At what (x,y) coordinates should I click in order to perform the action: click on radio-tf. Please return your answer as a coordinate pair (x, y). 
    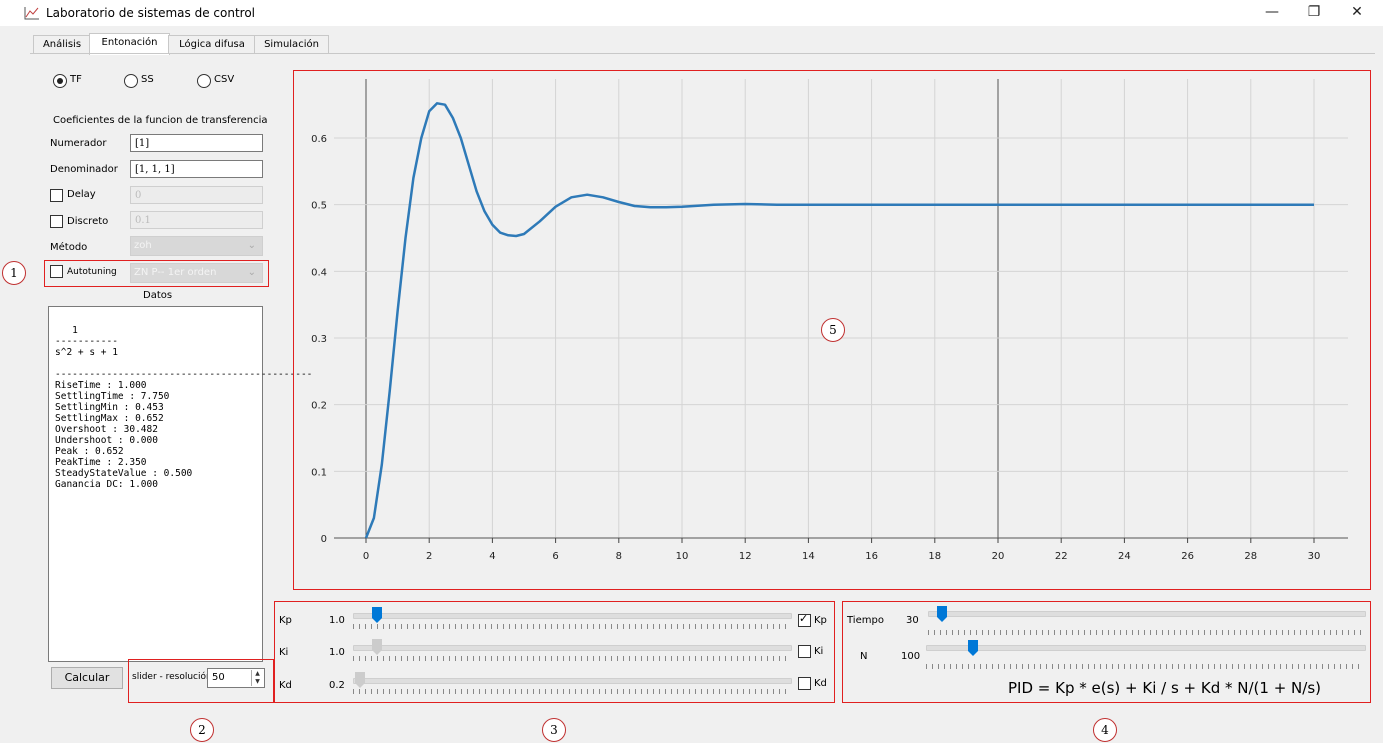
    Looking at the image, I should click on (60, 81).